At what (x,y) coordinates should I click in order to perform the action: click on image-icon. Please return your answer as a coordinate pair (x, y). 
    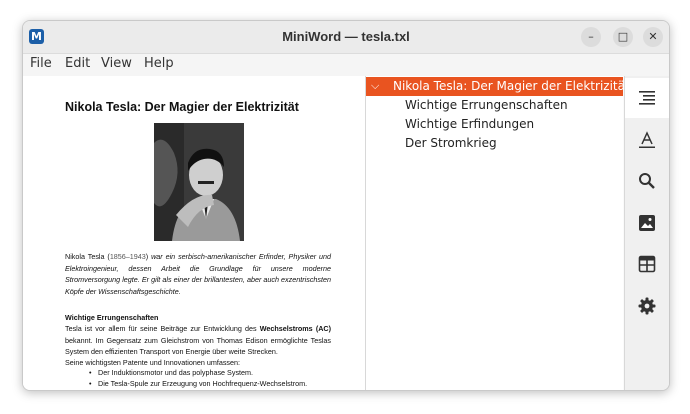
    Looking at the image, I should click on (647, 223).